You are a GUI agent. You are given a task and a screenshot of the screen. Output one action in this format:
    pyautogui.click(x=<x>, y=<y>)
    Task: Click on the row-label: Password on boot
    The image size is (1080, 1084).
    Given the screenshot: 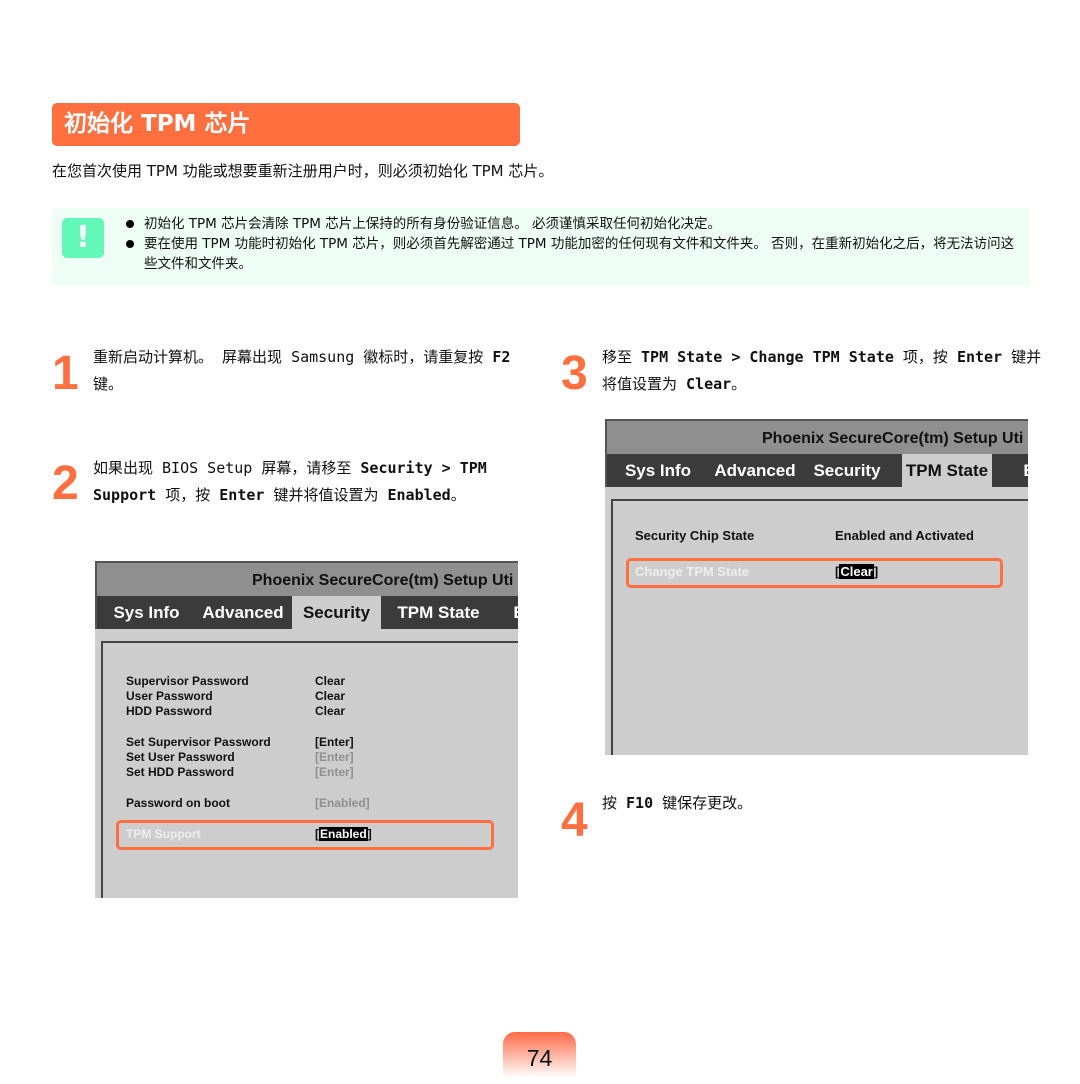 What is the action you would take?
    pyautogui.click(x=178, y=803)
    